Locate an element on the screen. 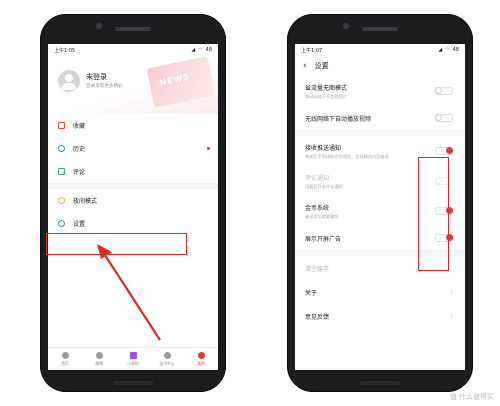 The height and width of the screenshot is (406, 500). tab-home: 首页 is located at coordinates (65, 359).